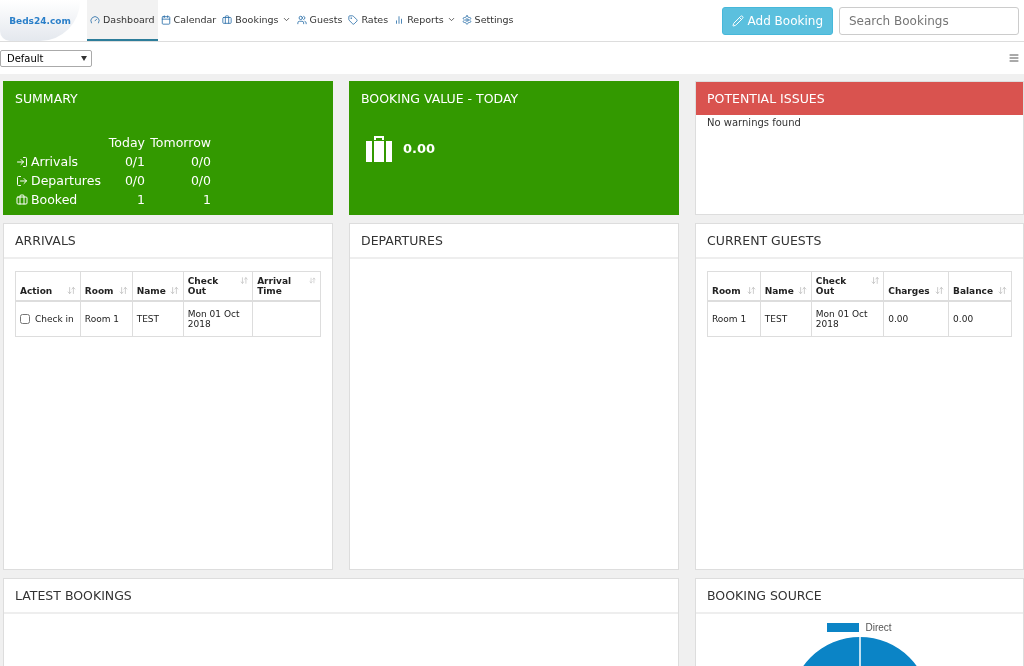 This screenshot has height=666, width=1024. Describe the element at coordinates (48, 286) in the screenshot. I see `column-header: Action` at that location.